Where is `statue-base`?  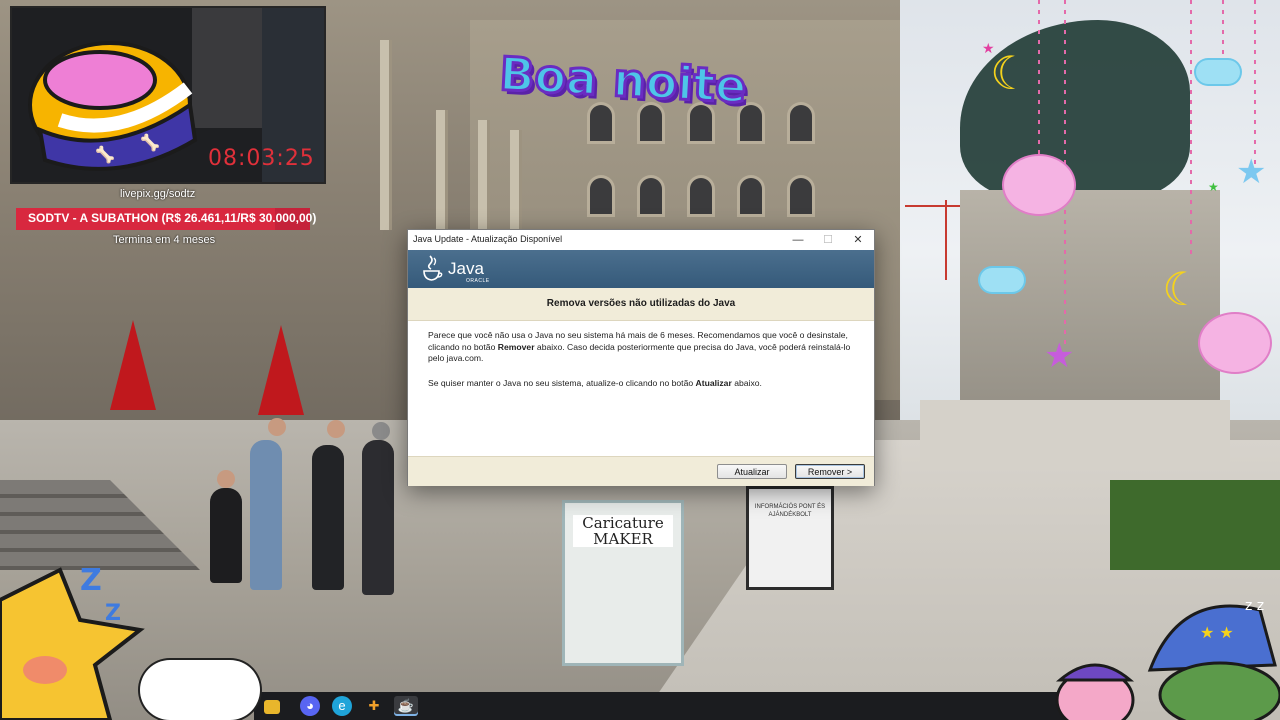
statue-base is located at coordinates (1075, 435).